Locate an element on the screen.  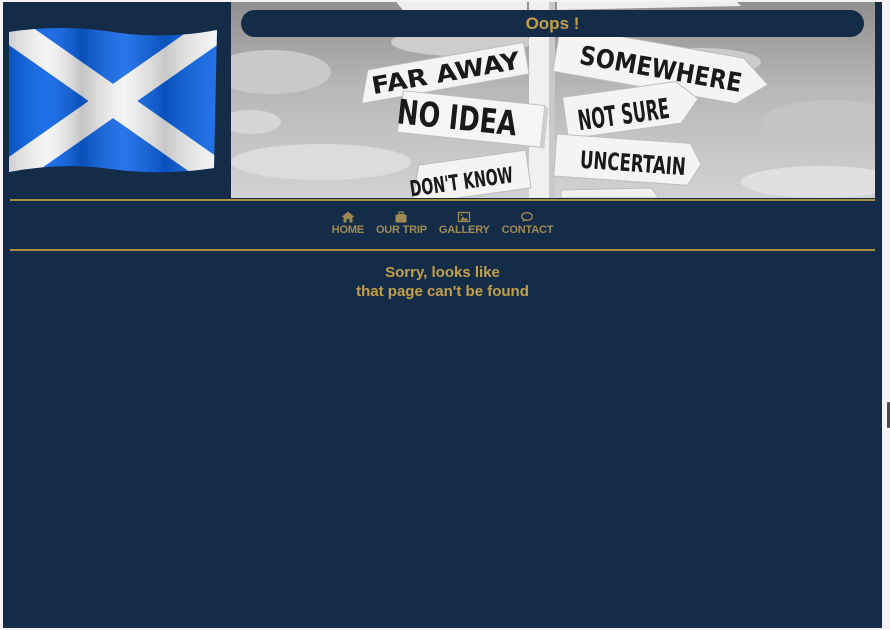
page-title: Oops ! is located at coordinates (552, 23).